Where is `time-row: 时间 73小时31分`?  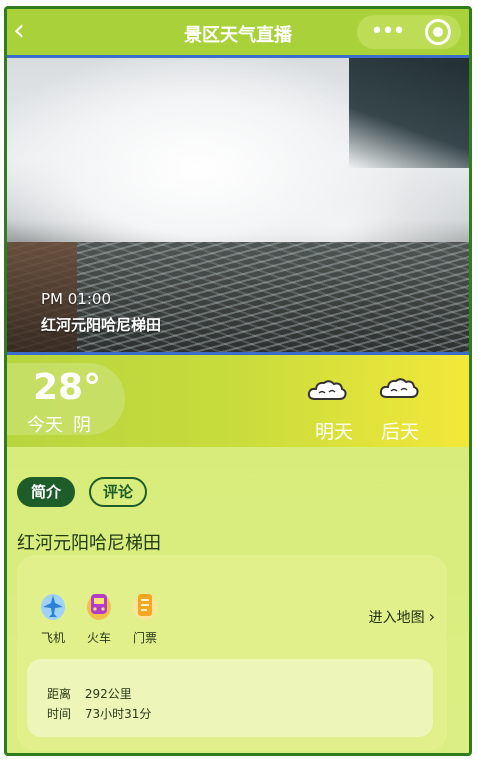
time-row: 时间 73小时31分 is located at coordinates (99, 713).